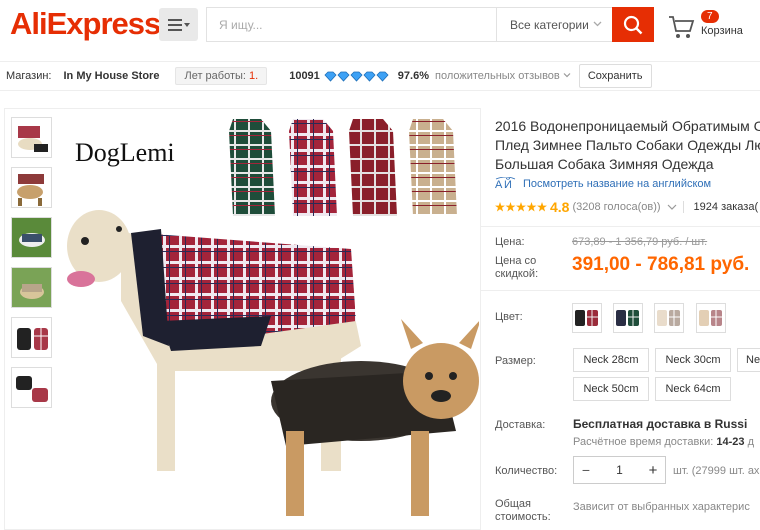 The width and height of the screenshot is (760, 530). What do you see at coordinates (615, 76) in the screenshot?
I see `save-store-button: Сохранить` at bounding box center [615, 76].